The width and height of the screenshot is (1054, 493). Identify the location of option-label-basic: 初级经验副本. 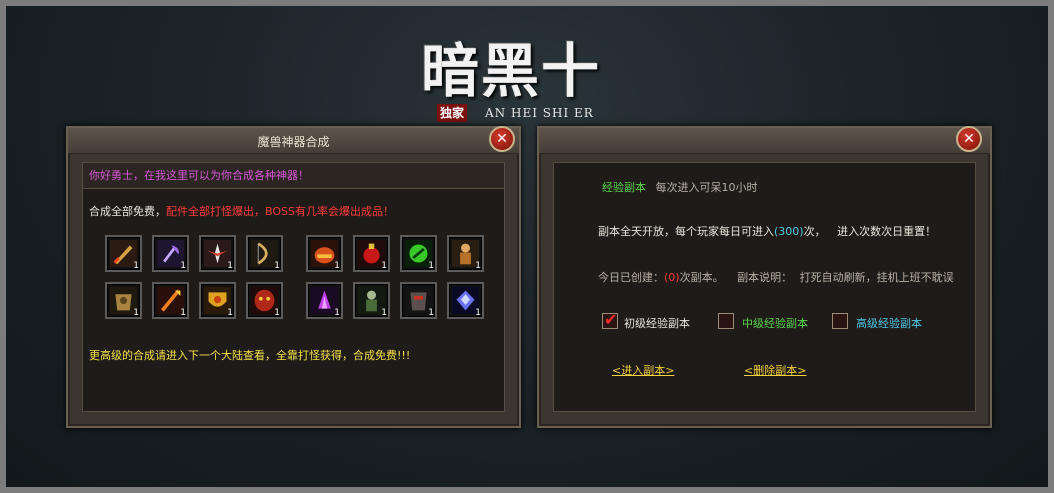
(657, 323).